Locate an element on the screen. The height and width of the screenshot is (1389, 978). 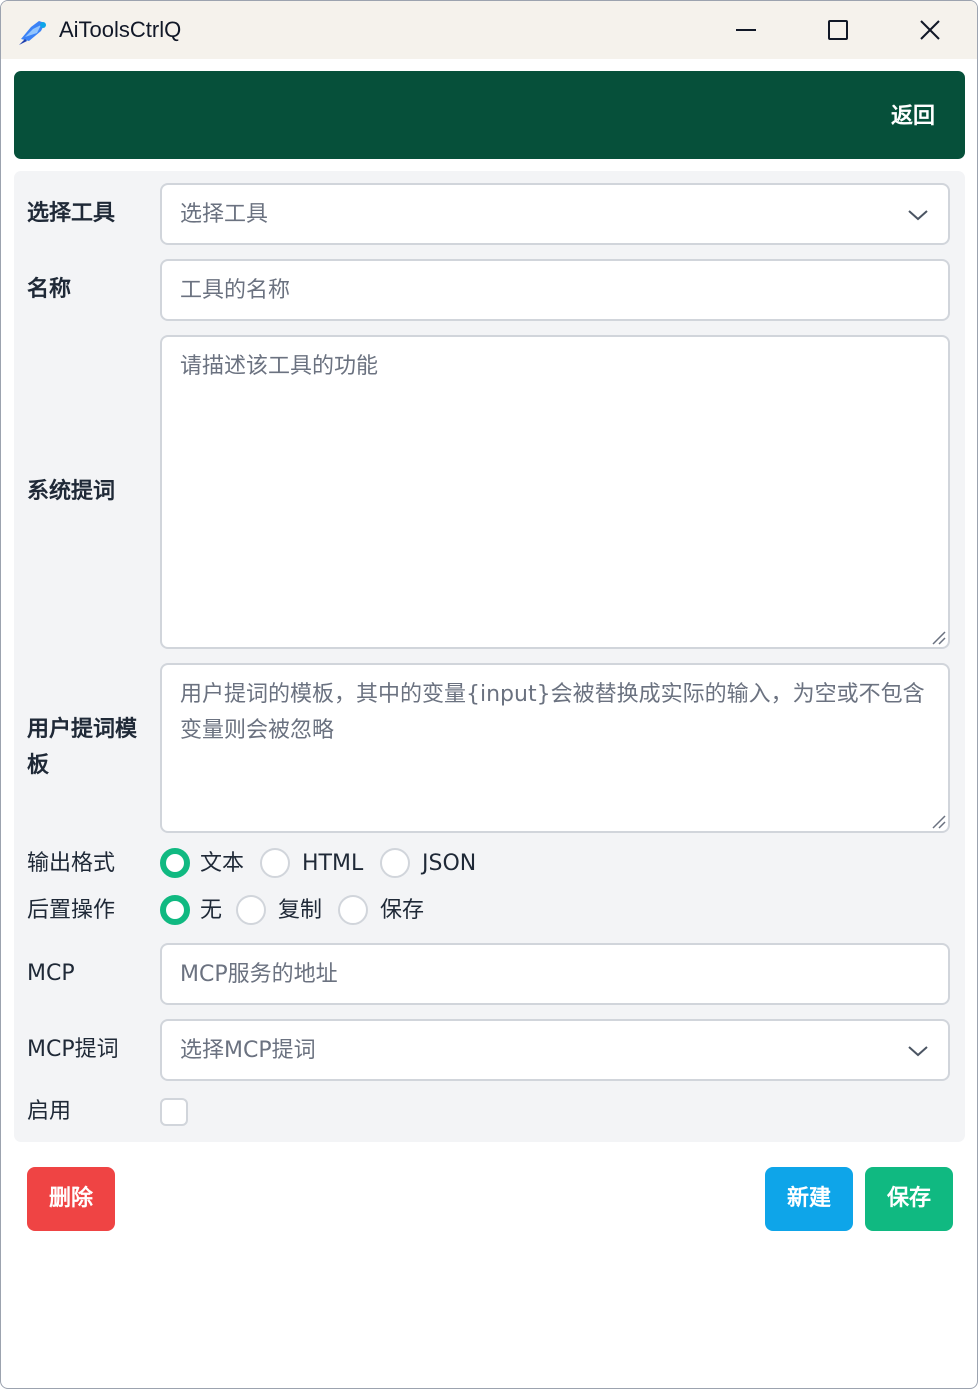
minimize-icon is located at coordinates (746, 30).